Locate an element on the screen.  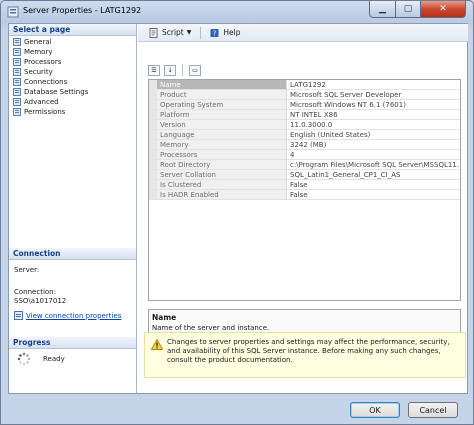
select-page-header: Select a page is located at coordinates (72, 30).